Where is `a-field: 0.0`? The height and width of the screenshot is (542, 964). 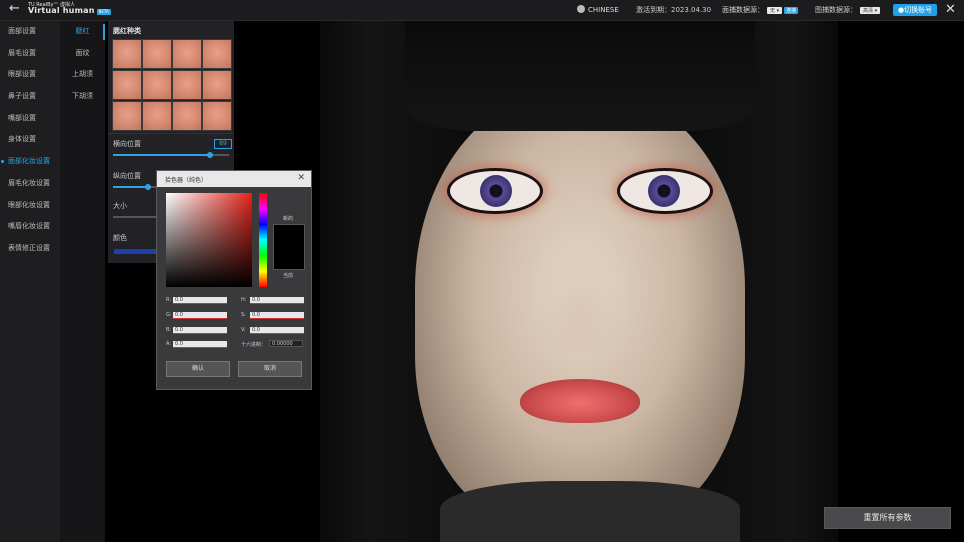 a-field: 0.0 is located at coordinates (200, 344).